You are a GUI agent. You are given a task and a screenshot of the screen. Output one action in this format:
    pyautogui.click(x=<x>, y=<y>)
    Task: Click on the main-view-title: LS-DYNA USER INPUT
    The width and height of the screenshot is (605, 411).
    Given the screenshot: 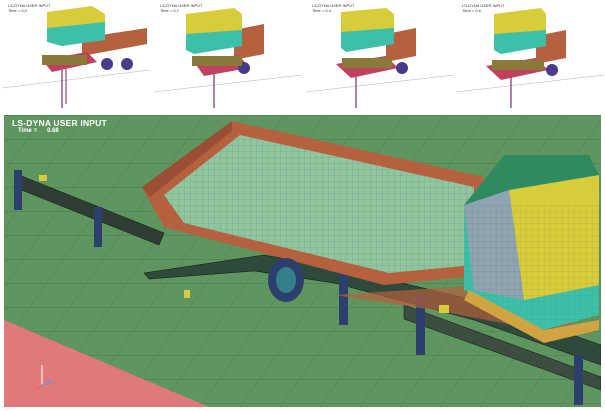 What is the action you would take?
    pyautogui.click(x=59, y=123)
    